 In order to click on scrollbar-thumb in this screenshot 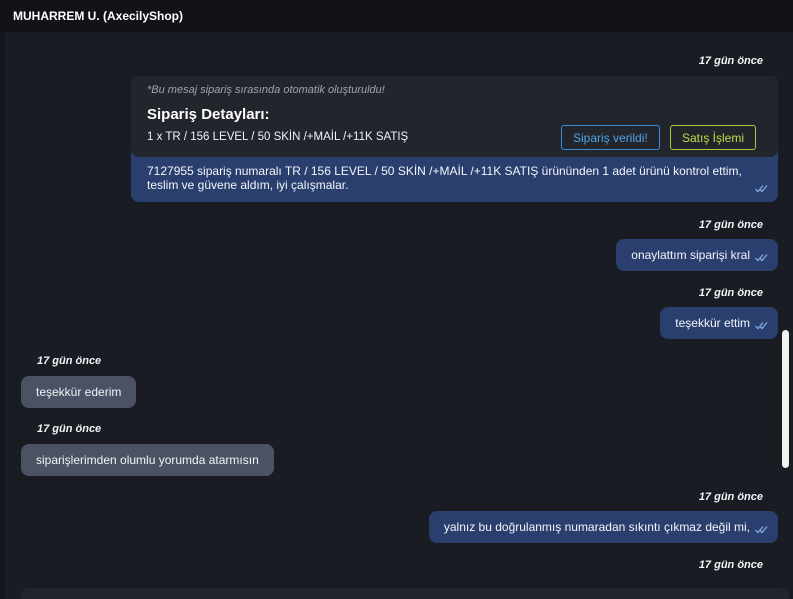, I will do `click(785, 399)`.